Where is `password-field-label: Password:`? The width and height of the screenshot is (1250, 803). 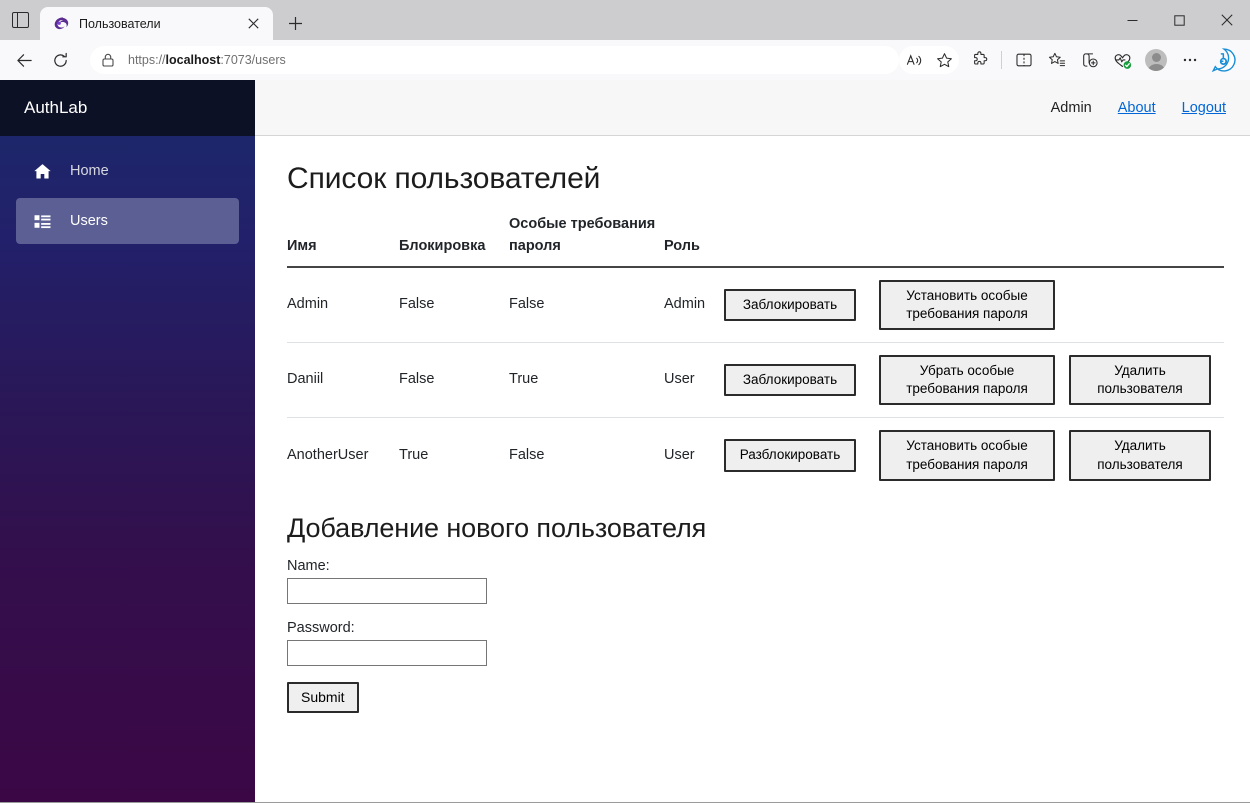 password-field-label: Password: is located at coordinates (321, 627).